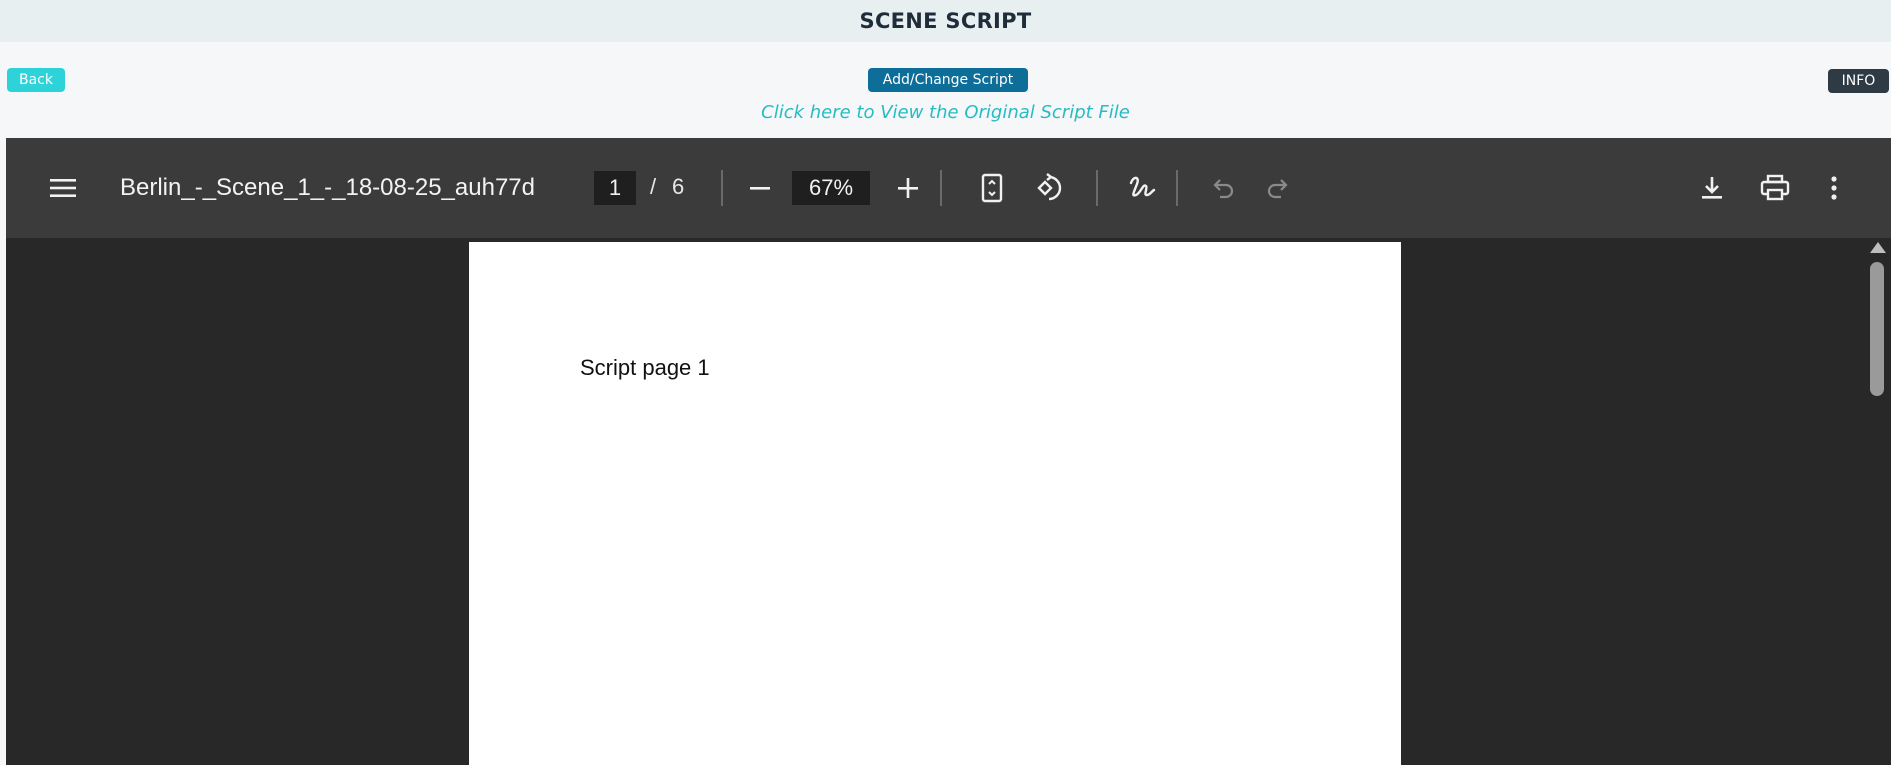 The height and width of the screenshot is (765, 1891). I want to click on scrollbar-thumb, so click(1877, 329).